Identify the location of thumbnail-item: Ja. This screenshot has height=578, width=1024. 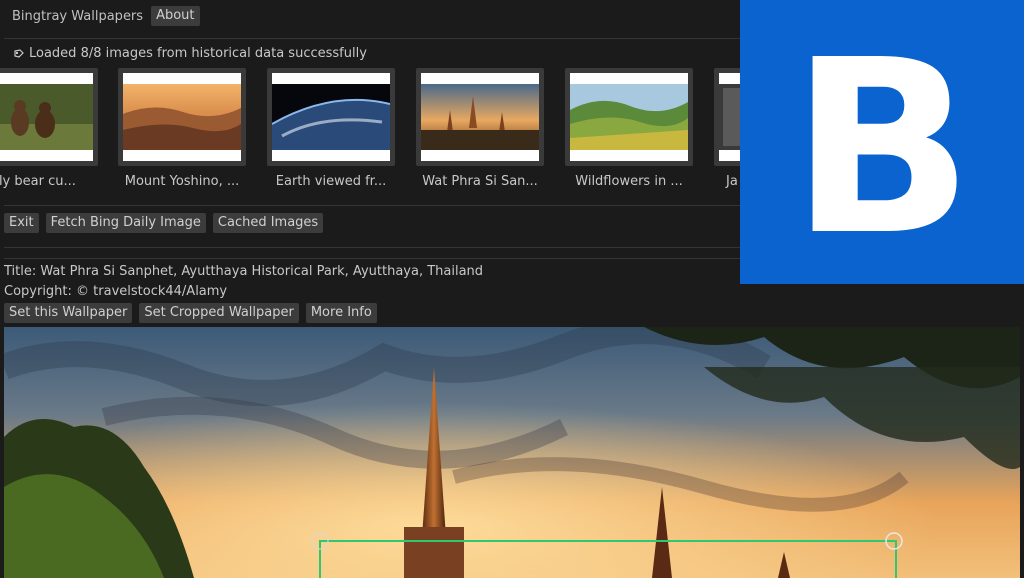
(727, 133).